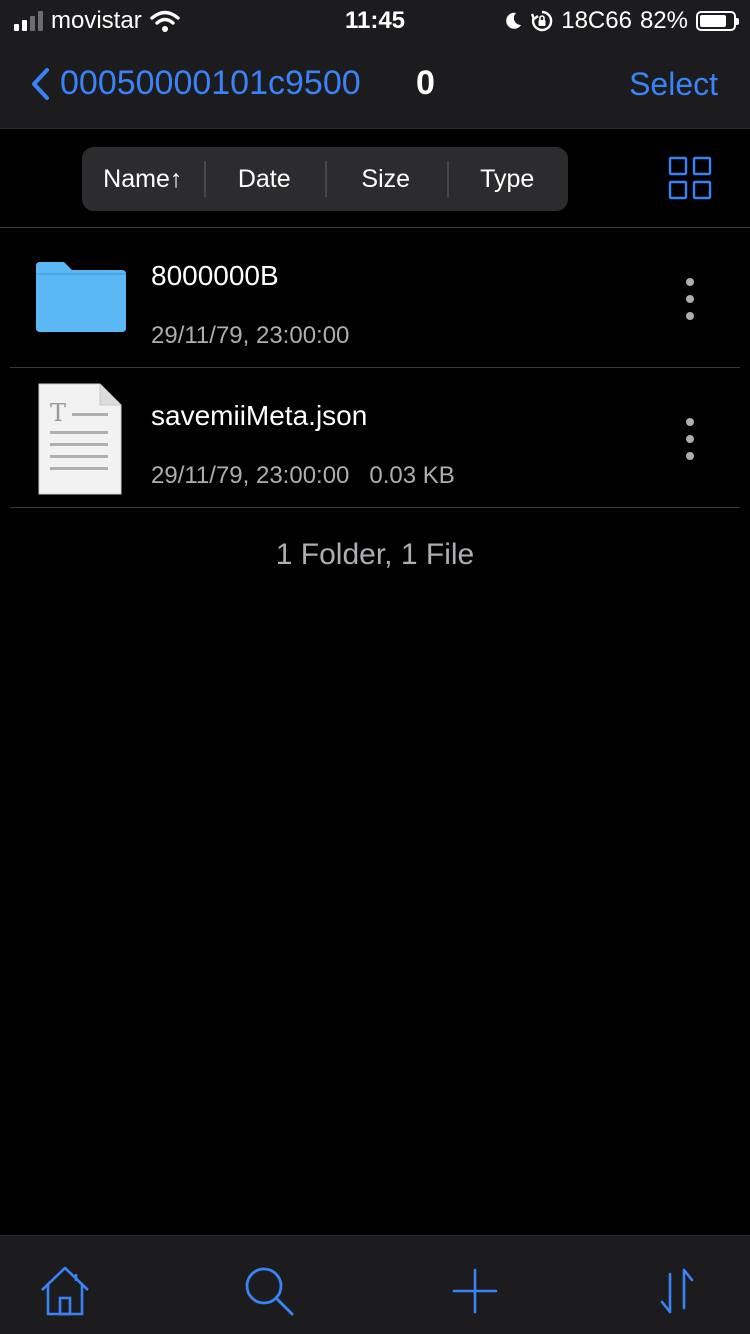  What do you see at coordinates (143, 179) in the screenshot?
I see `sort-by-name: Name↑` at bounding box center [143, 179].